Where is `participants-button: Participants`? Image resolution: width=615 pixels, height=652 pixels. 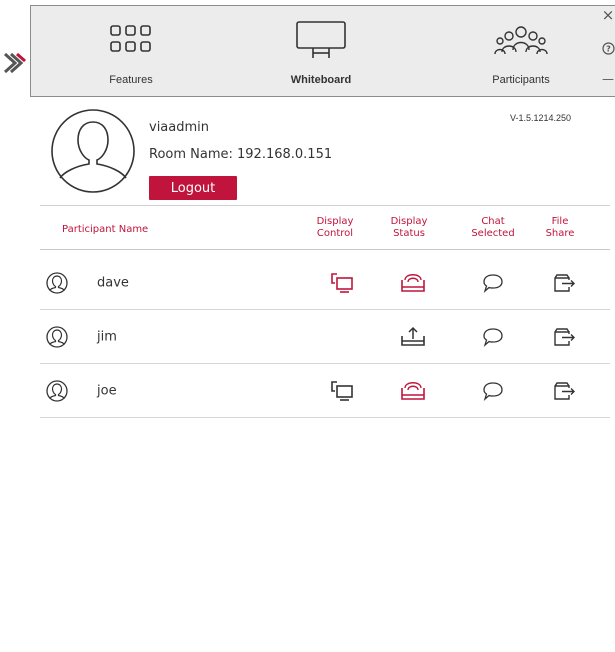 participants-button: Participants is located at coordinates (521, 51).